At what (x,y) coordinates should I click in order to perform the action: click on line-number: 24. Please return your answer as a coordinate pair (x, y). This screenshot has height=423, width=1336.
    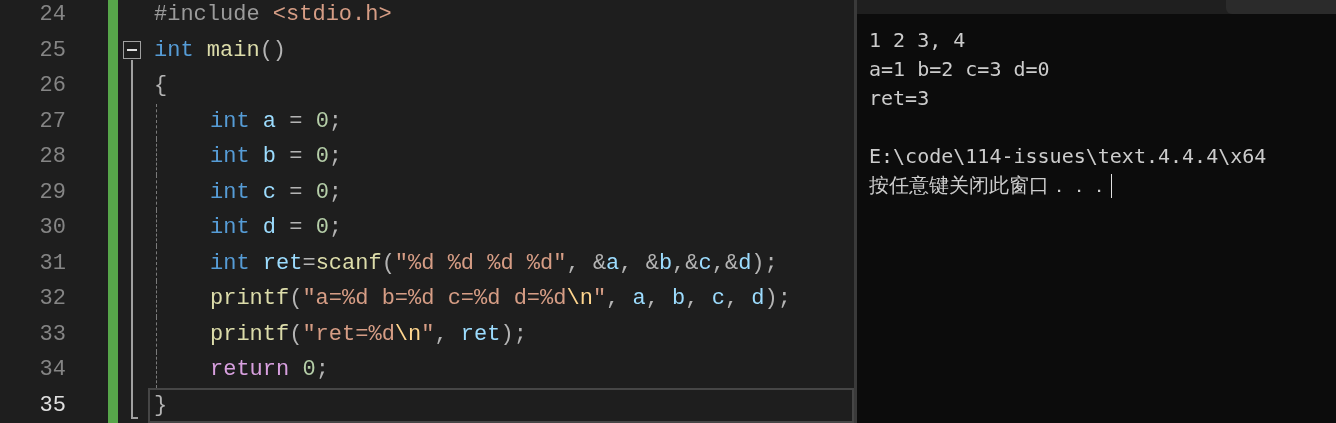
    Looking at the image, I should click on (52, 15).